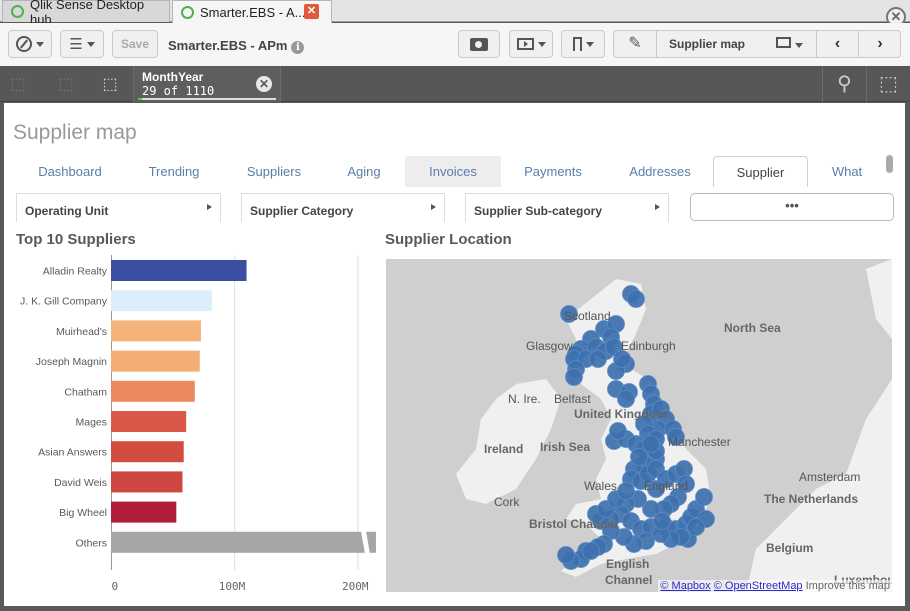 This screenshot has height=611, width=910. Describe the element at coordinates (847, 171) in the screenshot. I see `tab-what: What` at that location.